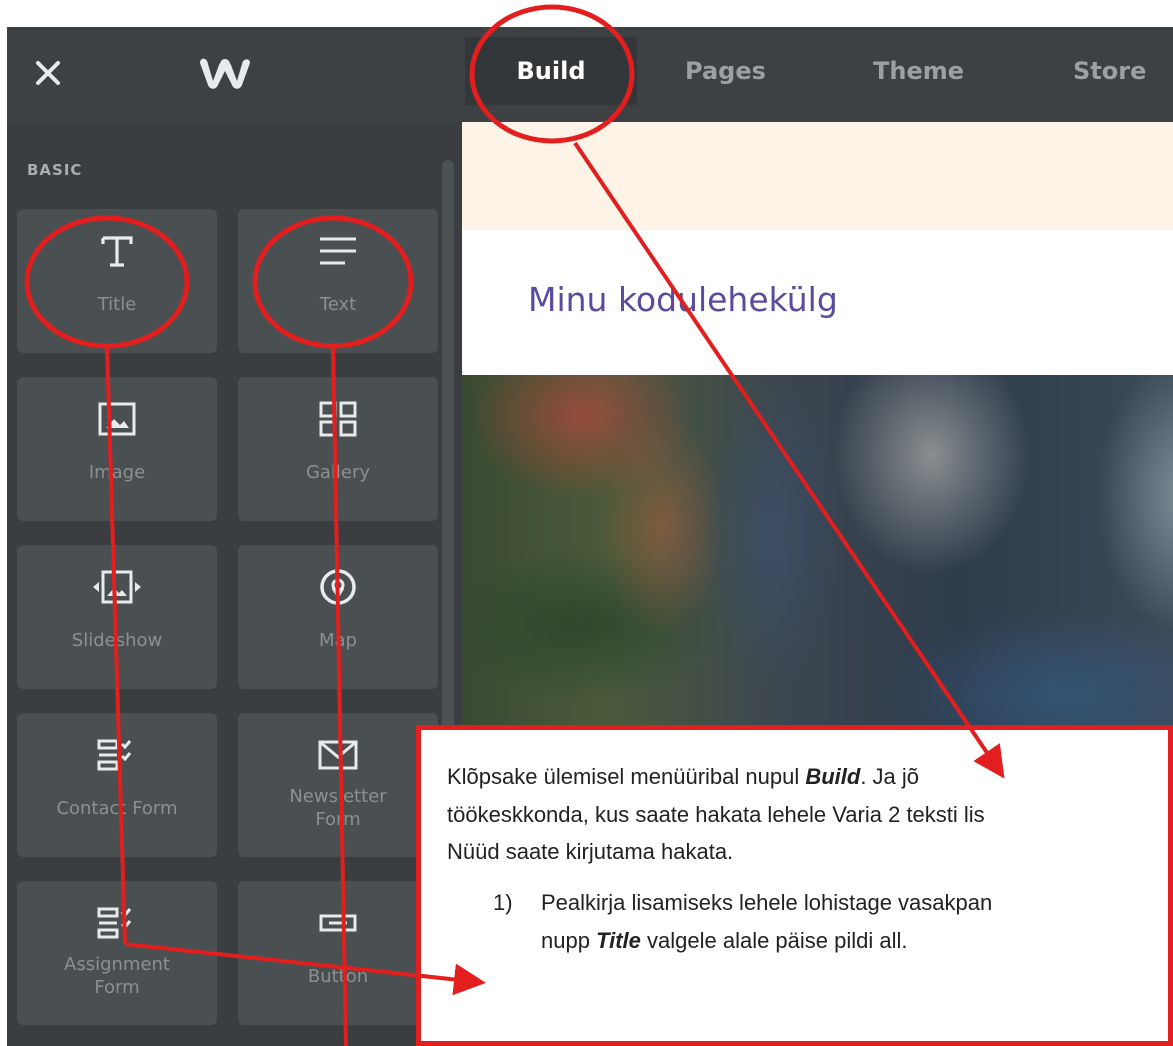 The height and width of the screenshot is (1046, 1173). I want to click on element-tile-title: Title, so click(117, 281).